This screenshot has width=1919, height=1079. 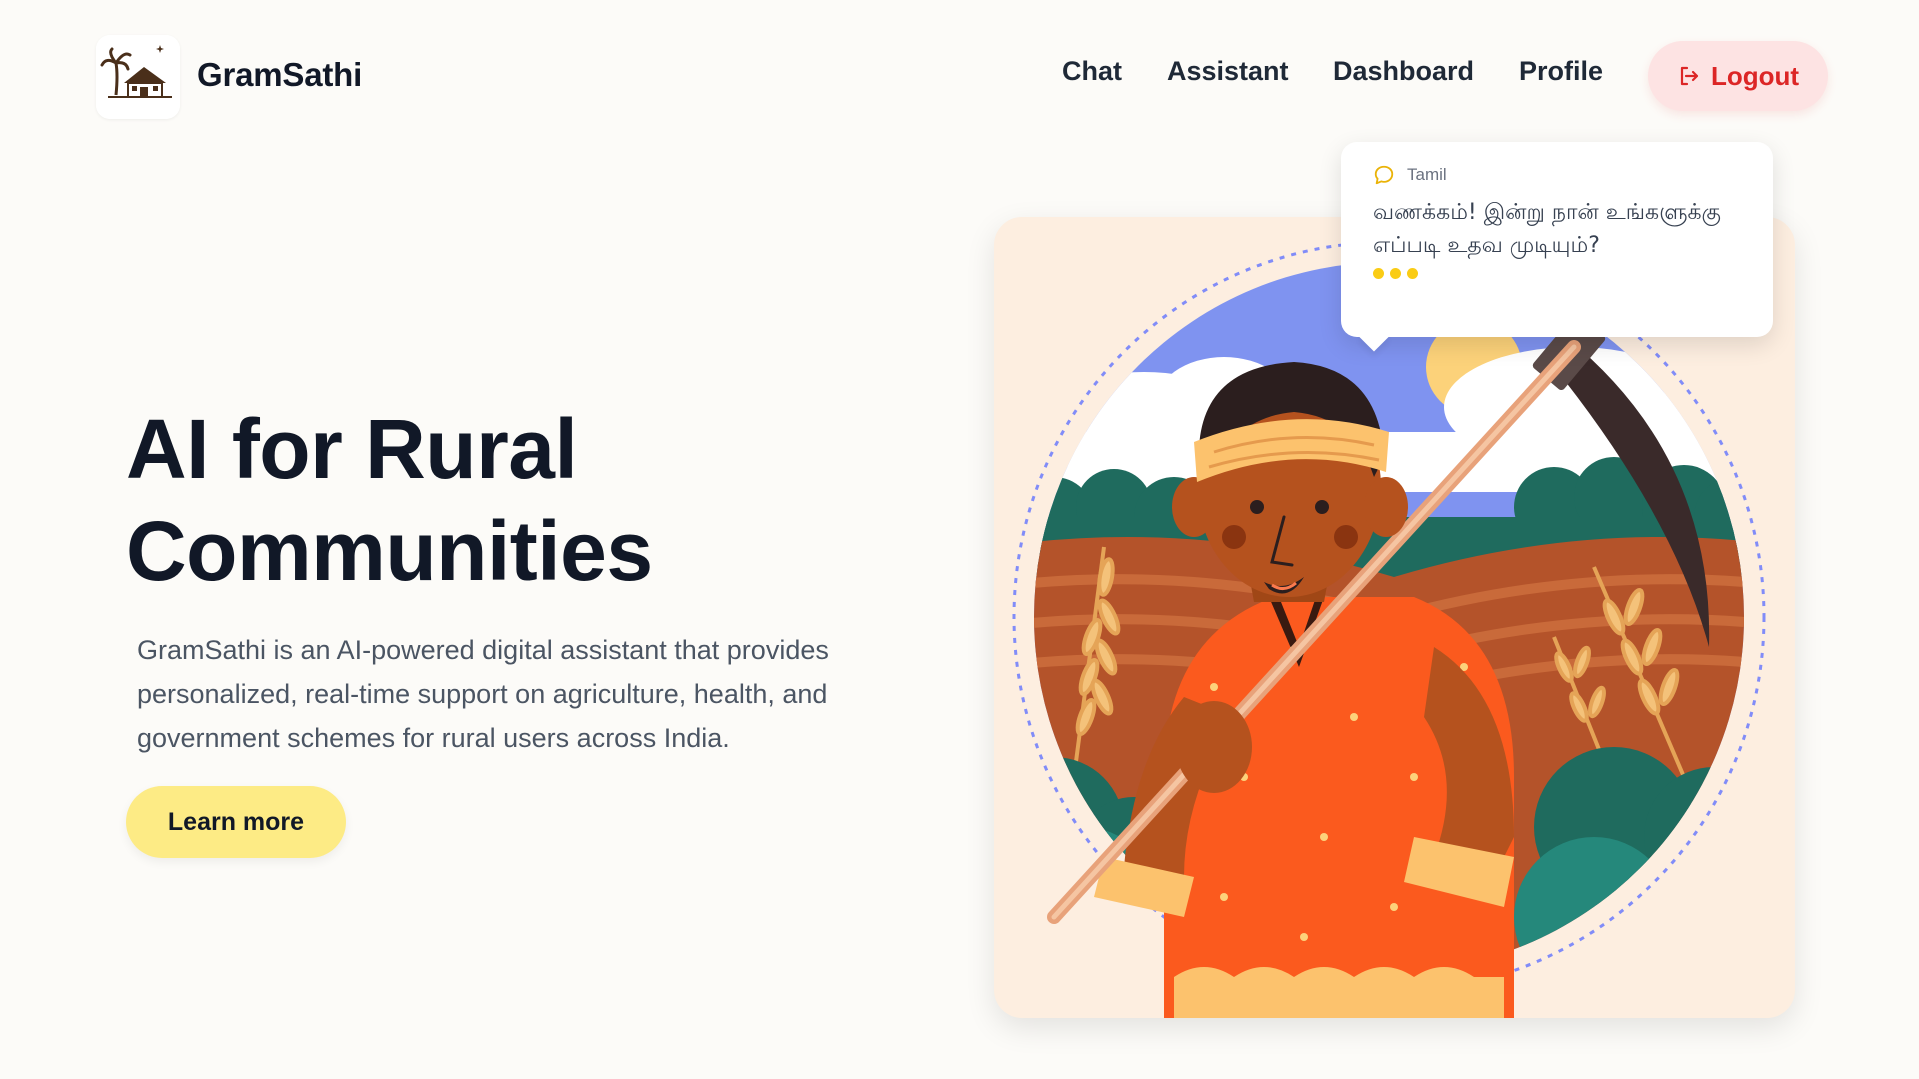 What do you see at coordinates (389, 551) in the screenshot?
I see `hero-title-line2: Communities` at bounding box center [389, 551].